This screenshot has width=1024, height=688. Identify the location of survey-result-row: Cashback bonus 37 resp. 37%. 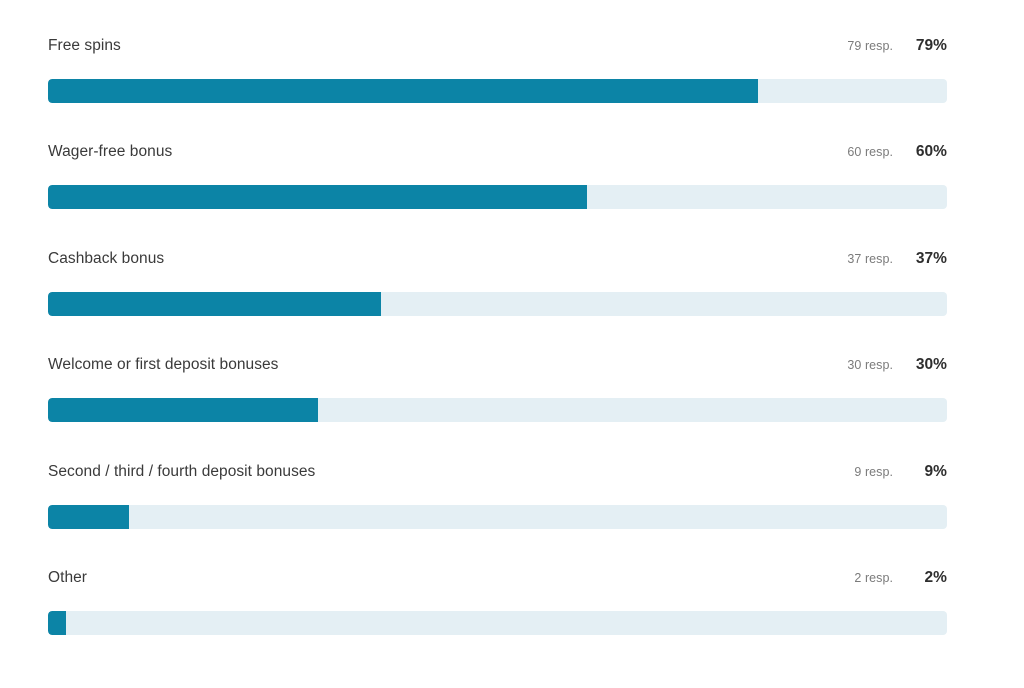
(497, 282).